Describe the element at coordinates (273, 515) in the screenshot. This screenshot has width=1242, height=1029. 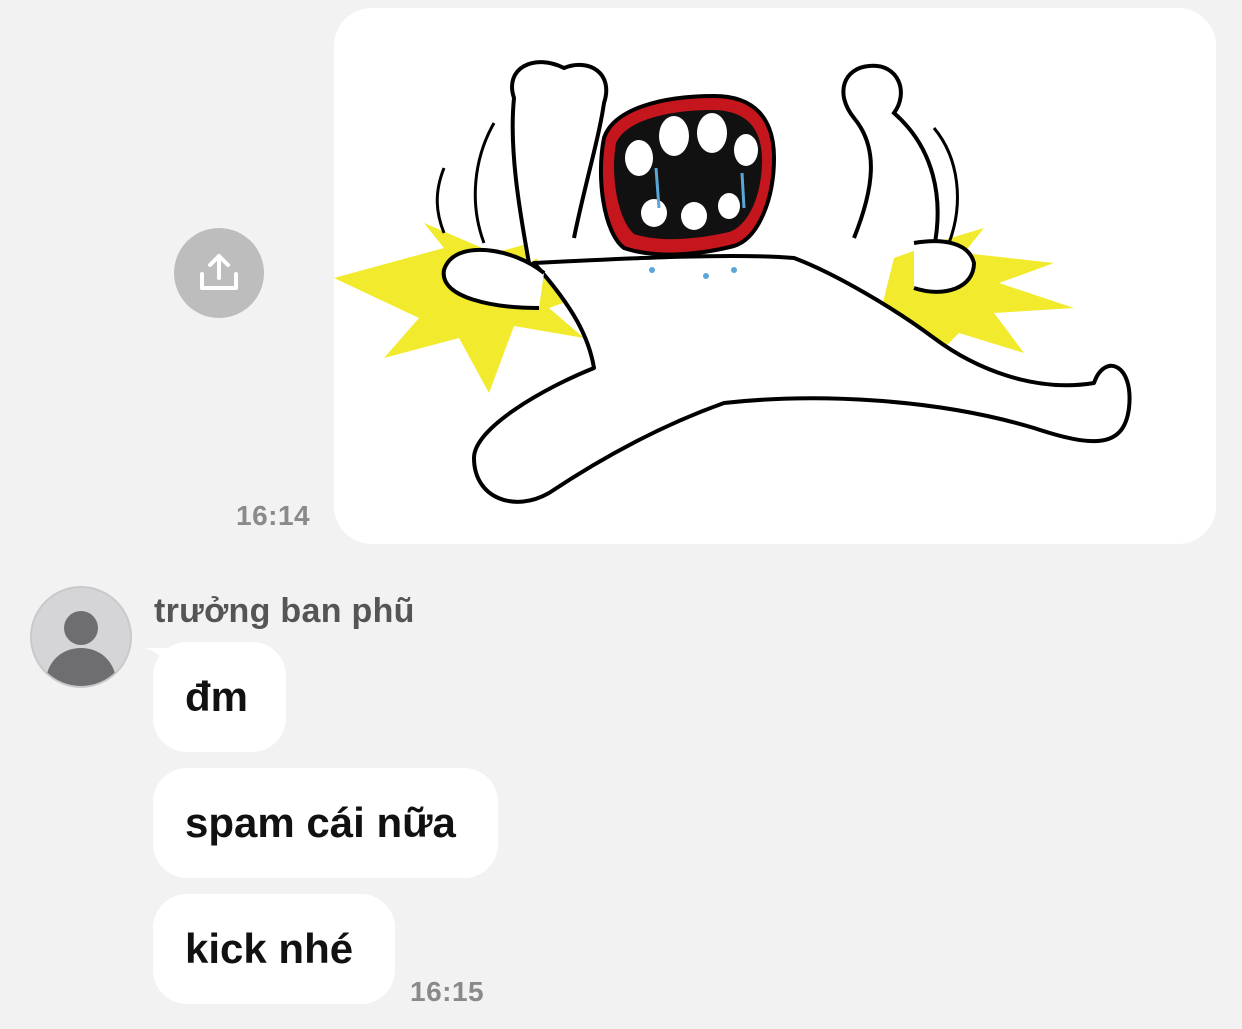
I see `image-message-timestamp: 16:14` at that location.